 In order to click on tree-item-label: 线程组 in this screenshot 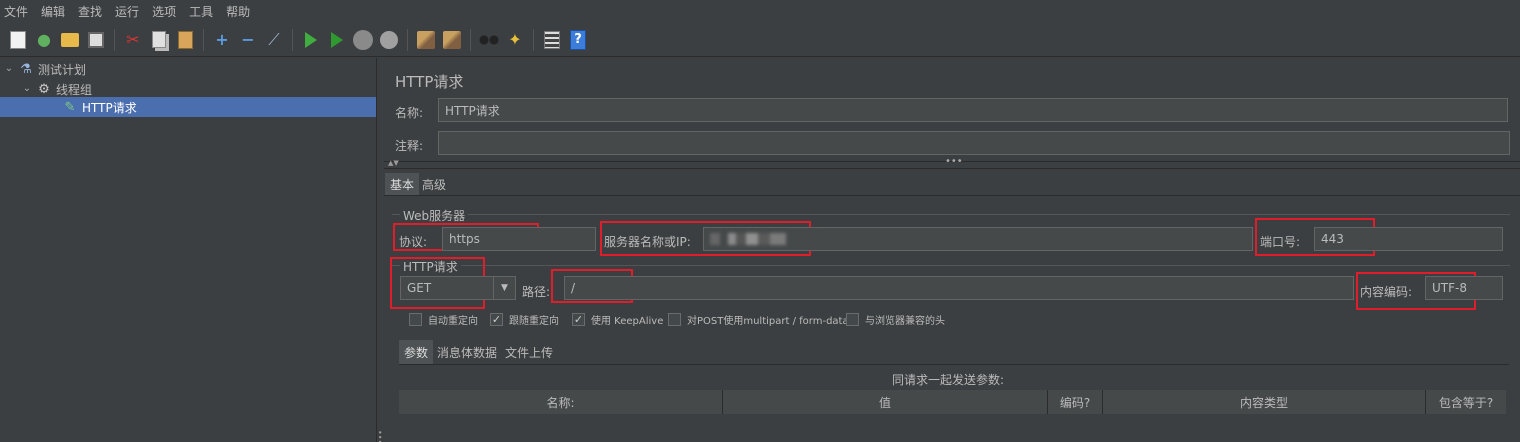, I will do `click(74, 89)`.